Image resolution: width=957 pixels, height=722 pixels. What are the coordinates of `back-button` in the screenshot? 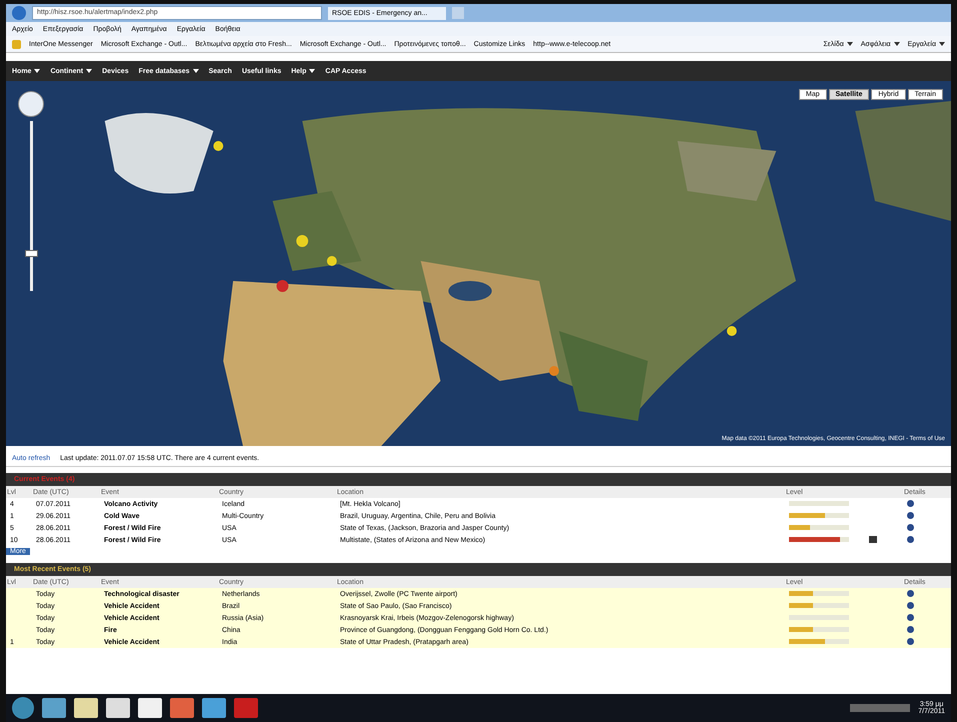 It's located at (19, 13).